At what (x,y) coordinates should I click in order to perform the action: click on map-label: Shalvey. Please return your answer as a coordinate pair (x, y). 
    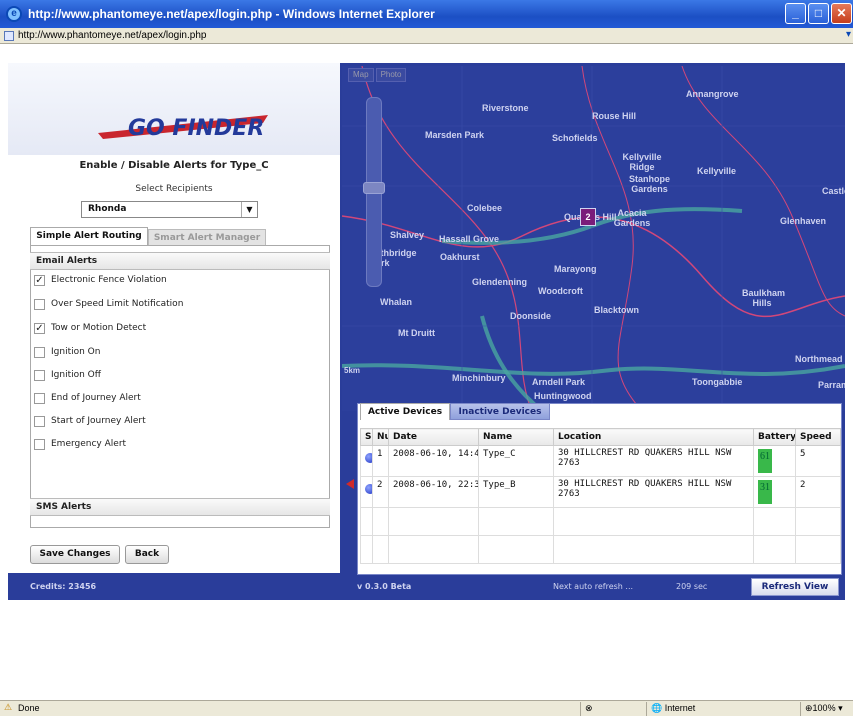
    Looking at the image, I should click on (407, 235).